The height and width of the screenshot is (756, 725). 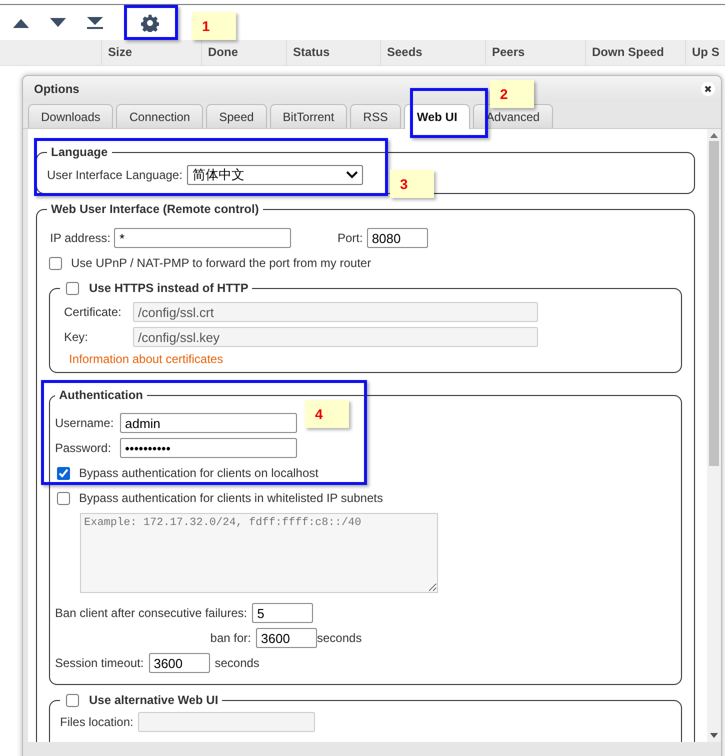 What do you see at coordinates (85, 423) in the screenshot?
I see `field-label: Username:` at bounding box center [85, 423].